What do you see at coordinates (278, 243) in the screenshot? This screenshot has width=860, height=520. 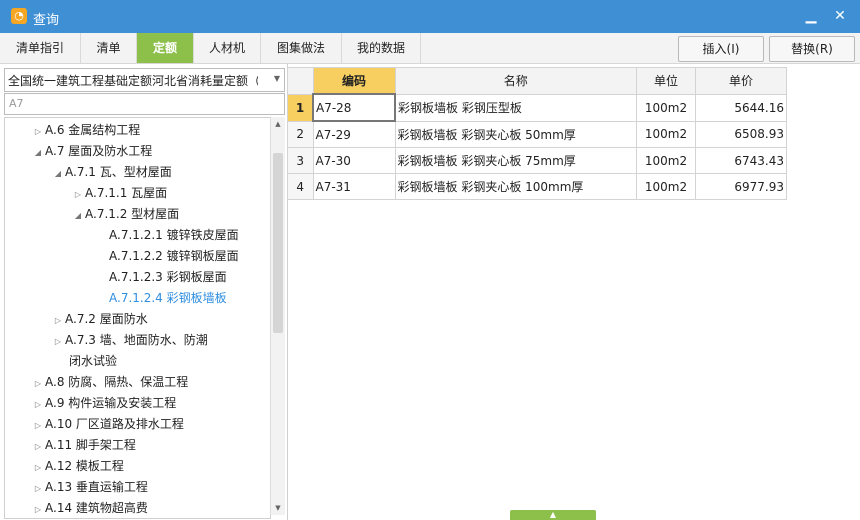 I see `scroll-thumb` at bounding box center [278, 243].